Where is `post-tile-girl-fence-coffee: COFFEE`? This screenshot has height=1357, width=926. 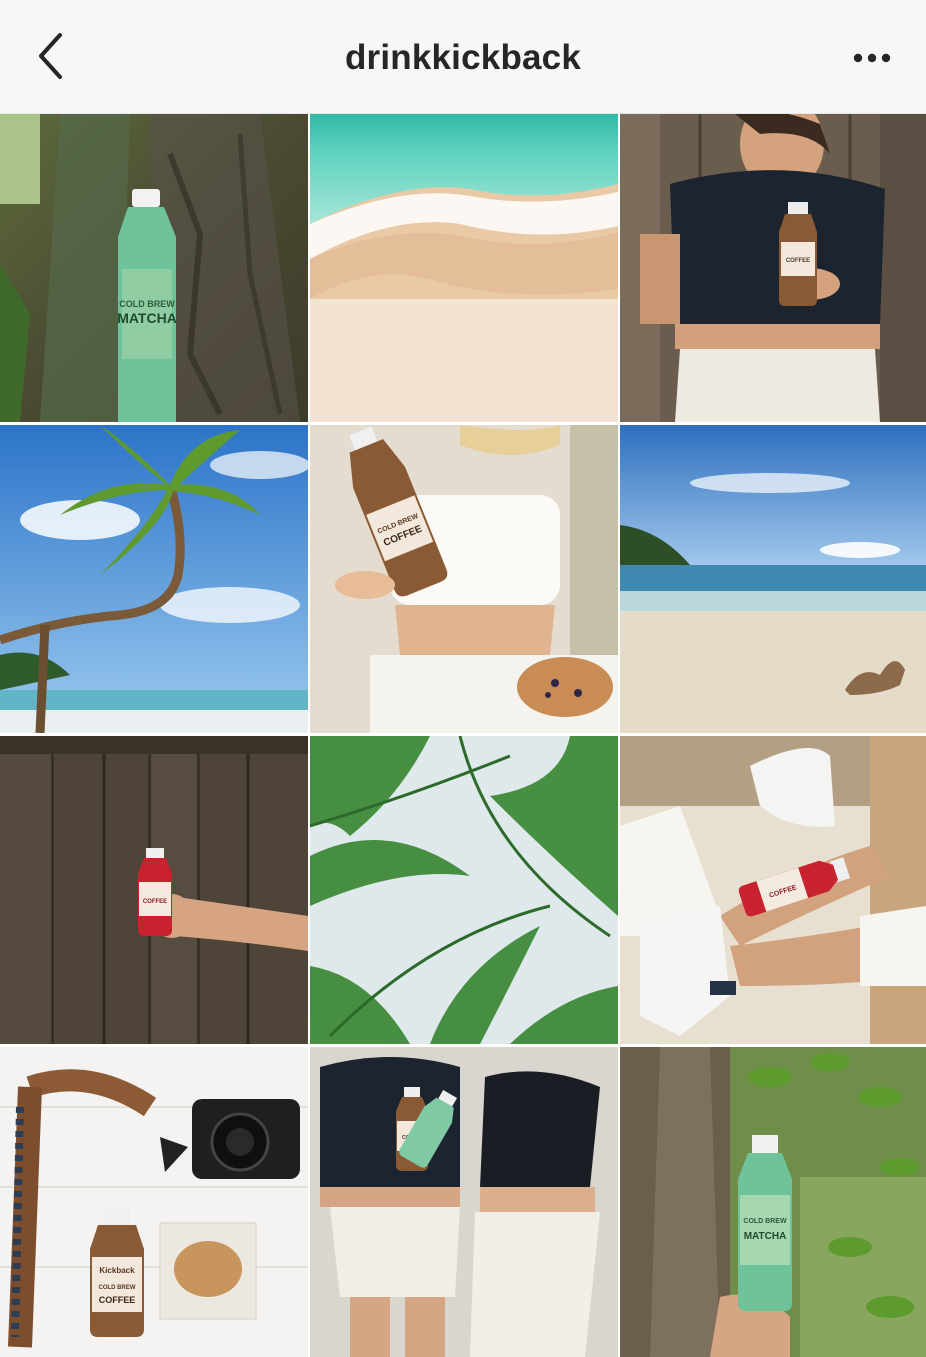 post-tile-girl-fence-coffee: COFFEE is located at coordinates (773, 268).